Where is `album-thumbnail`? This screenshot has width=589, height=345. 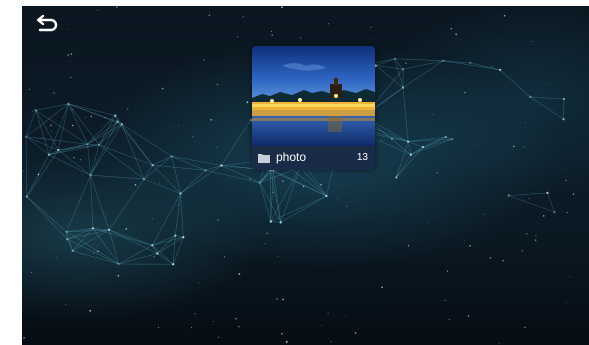
album-thumbnail is located at coordinates (313, 96).